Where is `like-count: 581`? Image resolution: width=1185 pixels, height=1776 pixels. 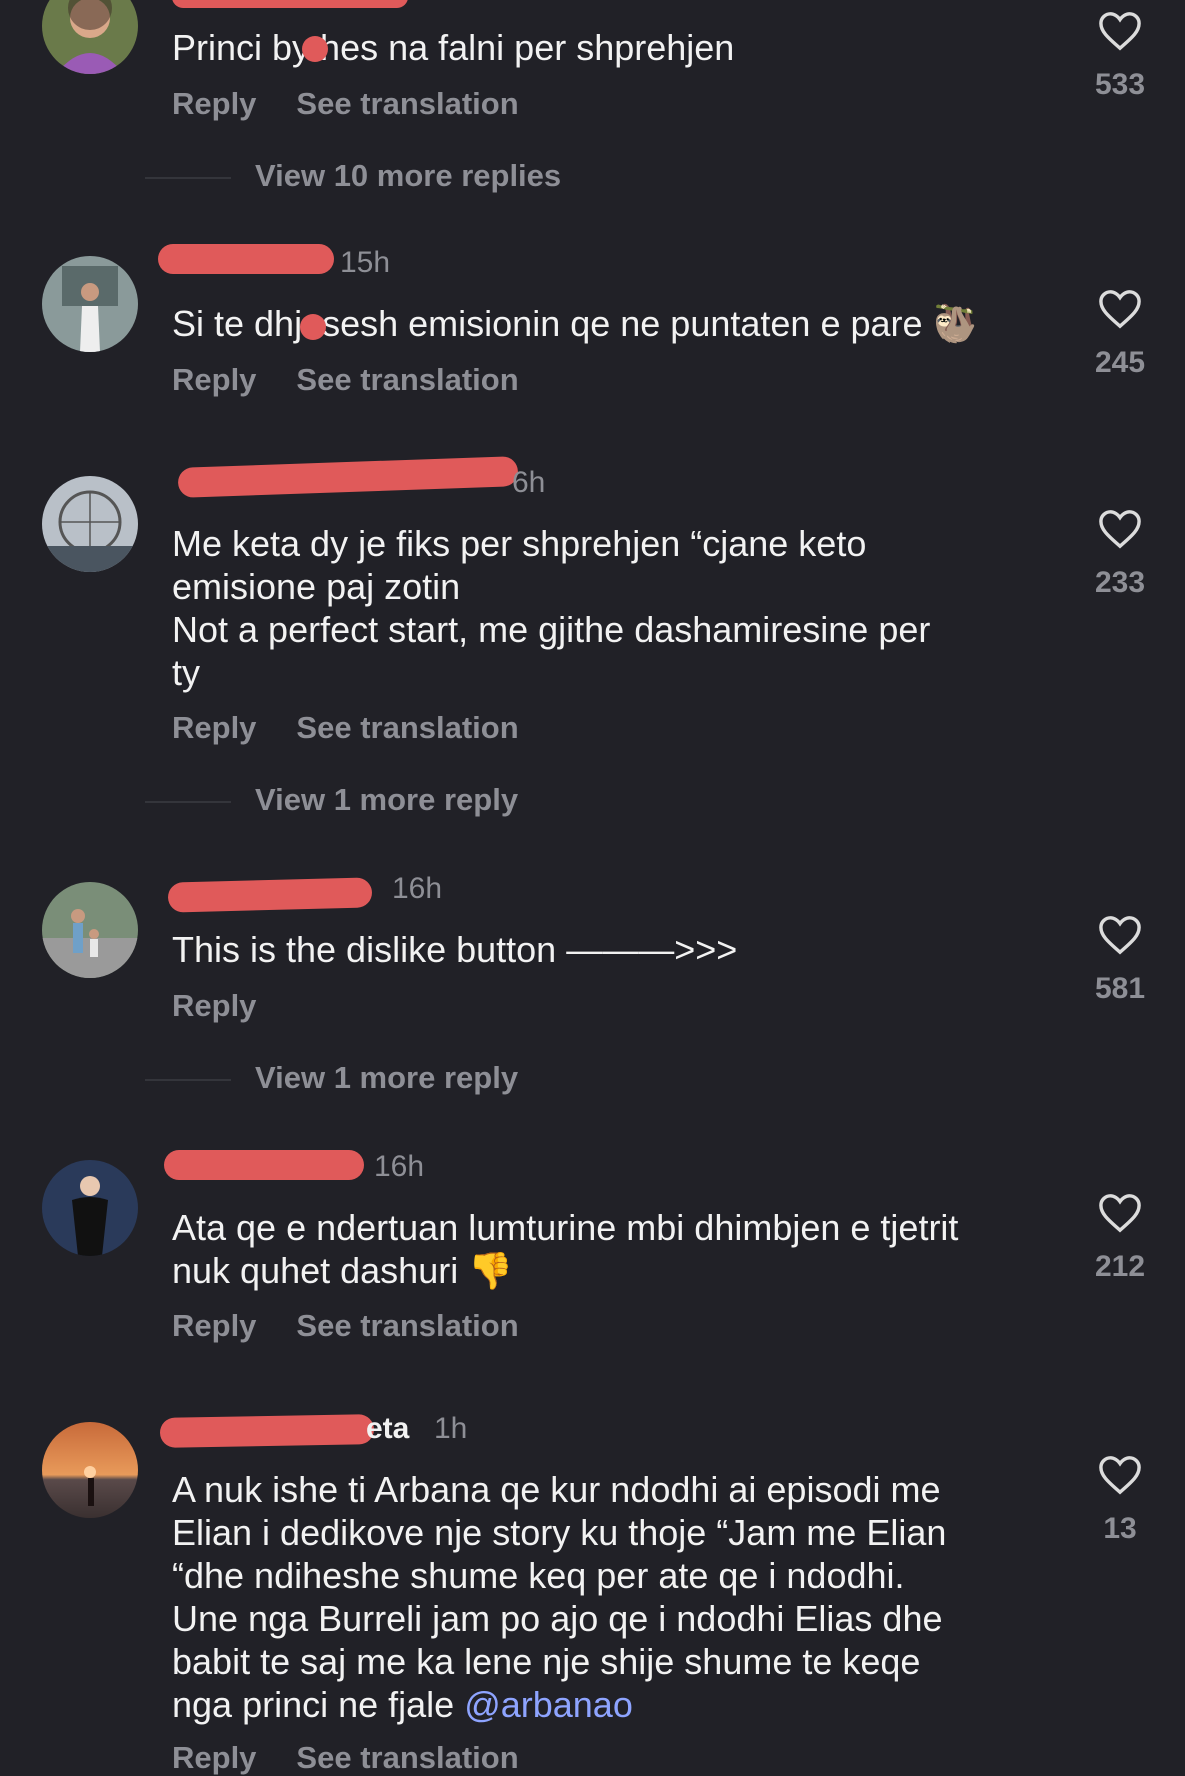 like-count: 581 is located at coordinates (1120, 988).